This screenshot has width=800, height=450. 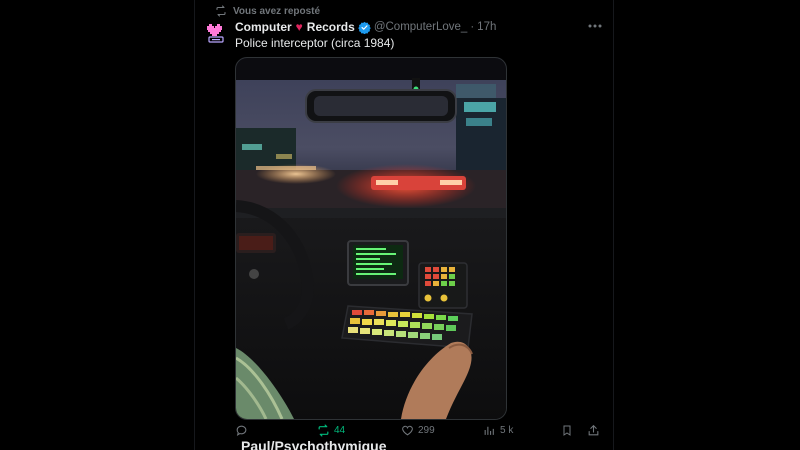 What do you see at coordinates (507, 430) in the screenshot?
I see `views-count: 5 k` at bounding box center [507, 430].